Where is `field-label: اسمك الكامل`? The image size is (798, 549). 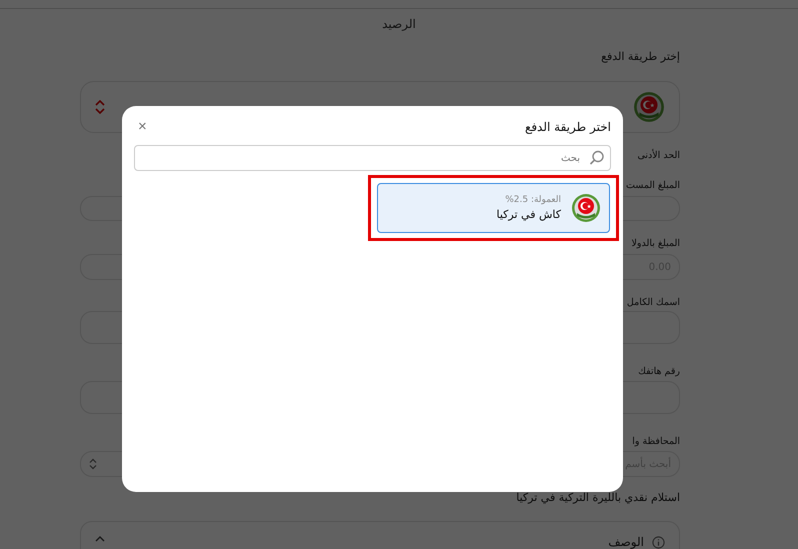
field-label: اسمك الكامل is located at coordinates (653, 303).